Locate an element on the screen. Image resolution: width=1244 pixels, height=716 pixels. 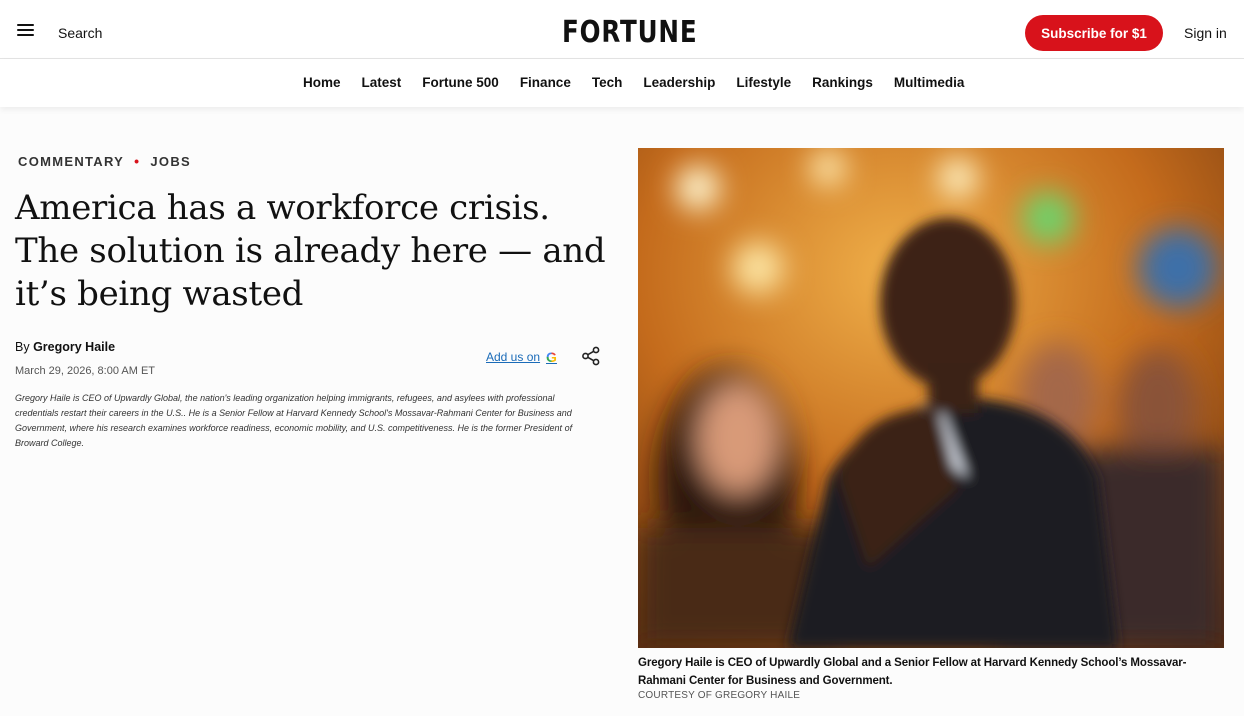
add-us-label: Add us on is located at coordinates (513, 357).